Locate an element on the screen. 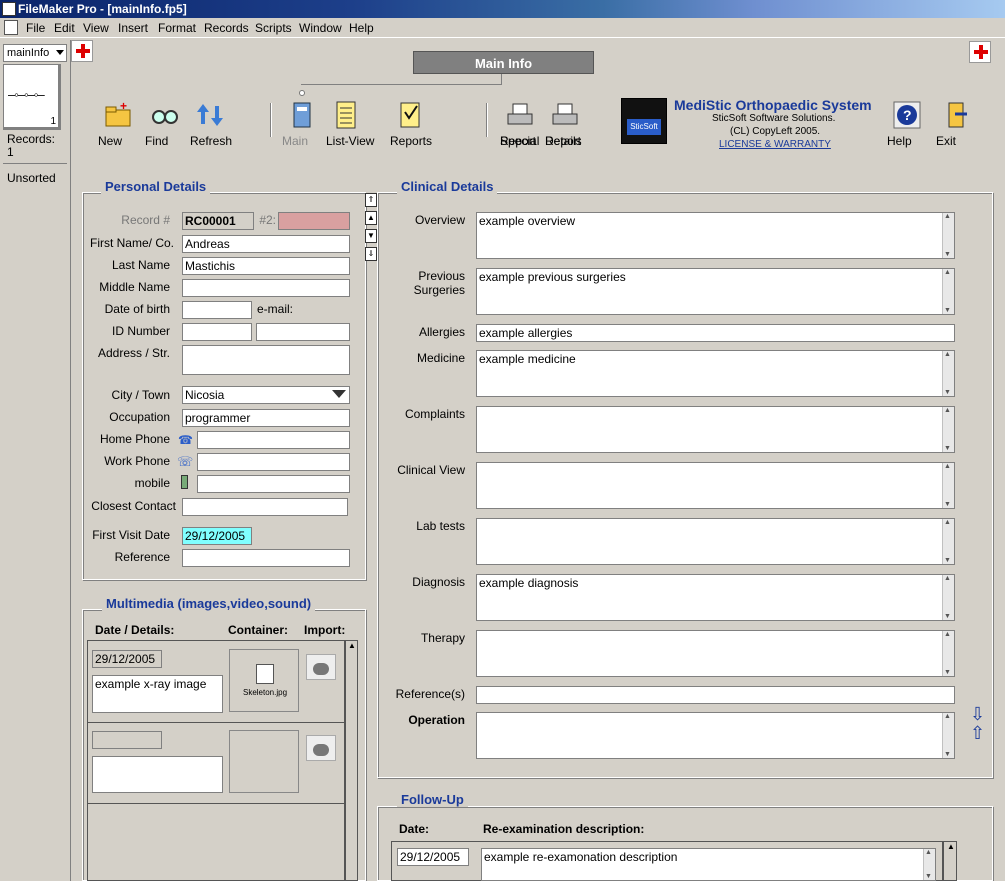  last-name-field: Mastichis is located at coordinates (266, 266).